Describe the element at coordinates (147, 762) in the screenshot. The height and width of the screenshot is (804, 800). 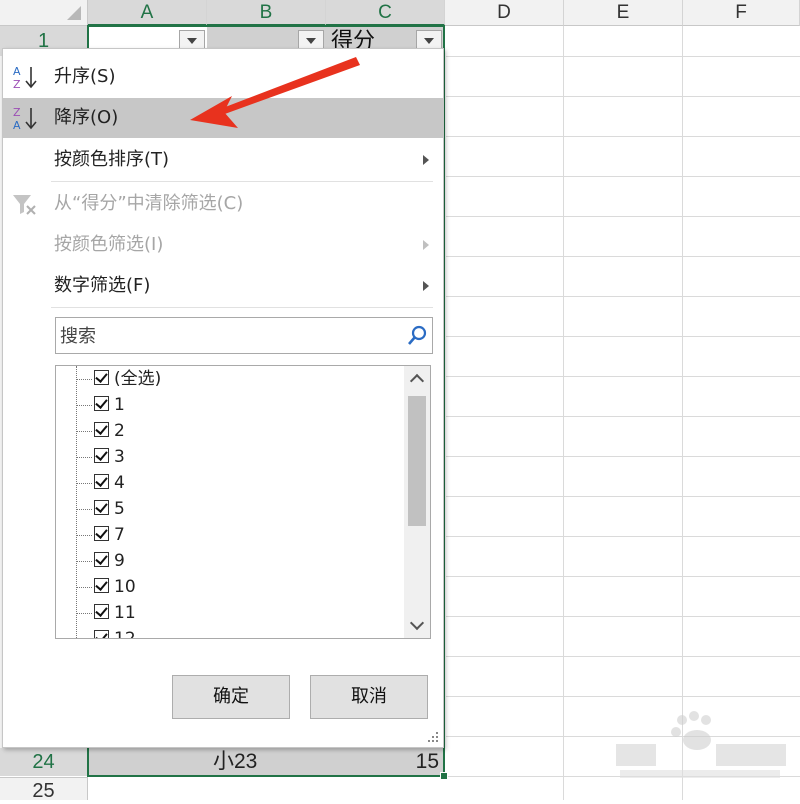
I see `cell-a24` at that location.